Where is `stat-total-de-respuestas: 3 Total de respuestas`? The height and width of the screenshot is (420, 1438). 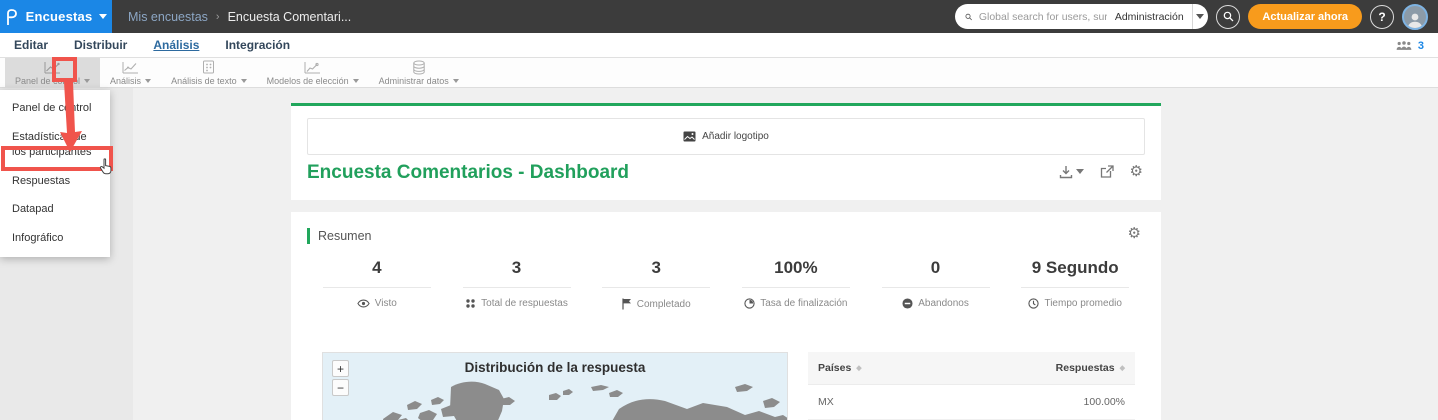 stat-total-de-respuestas: 3 Total de respuestas is located at coordinates (517, 284).